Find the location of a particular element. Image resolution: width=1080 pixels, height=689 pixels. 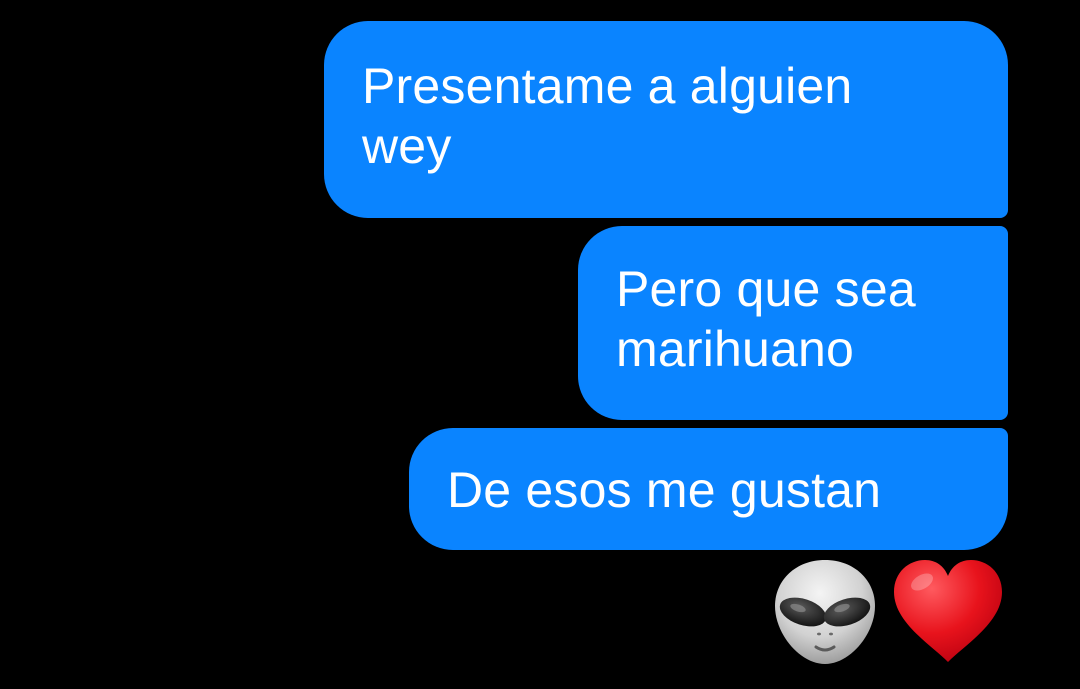

message-bubble: De esos me gustan is located at coordinates (708, 489).